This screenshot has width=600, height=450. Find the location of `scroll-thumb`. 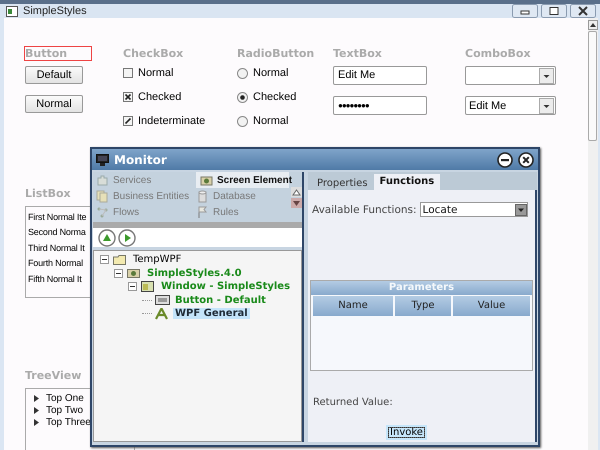

scroll-thumb is located at coordinates (592, 86).